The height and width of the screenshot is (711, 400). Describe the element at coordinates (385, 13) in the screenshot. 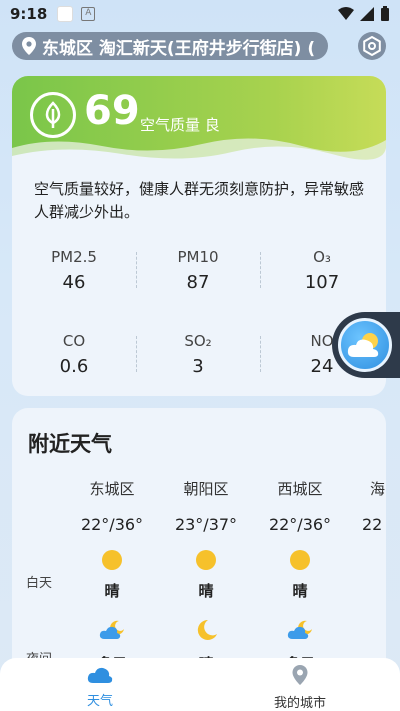

I see `battery-icon` at that location.